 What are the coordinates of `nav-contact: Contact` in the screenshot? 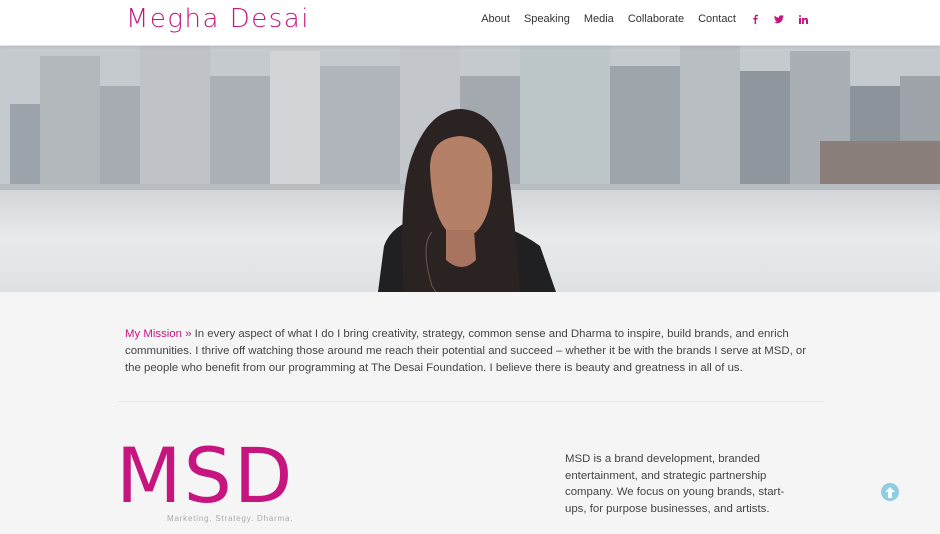 It's located at (717, 19).